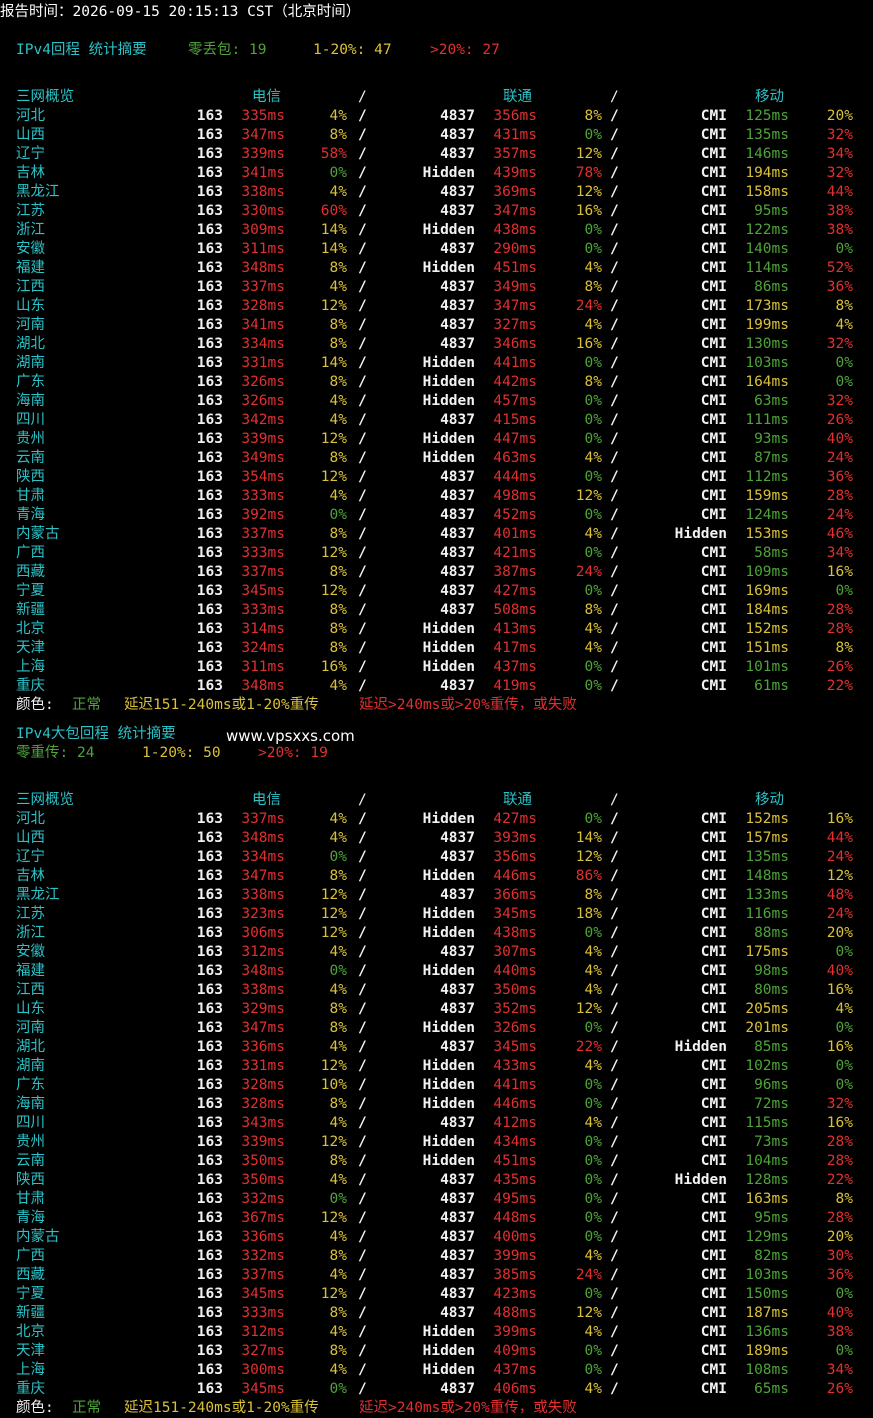 The height and width of the screenshot is (1418, 873). What do you see at coordinates (263, 477) in the screenshot?
I see `ct-latency: 354ms` at bounding box center [263, 477].